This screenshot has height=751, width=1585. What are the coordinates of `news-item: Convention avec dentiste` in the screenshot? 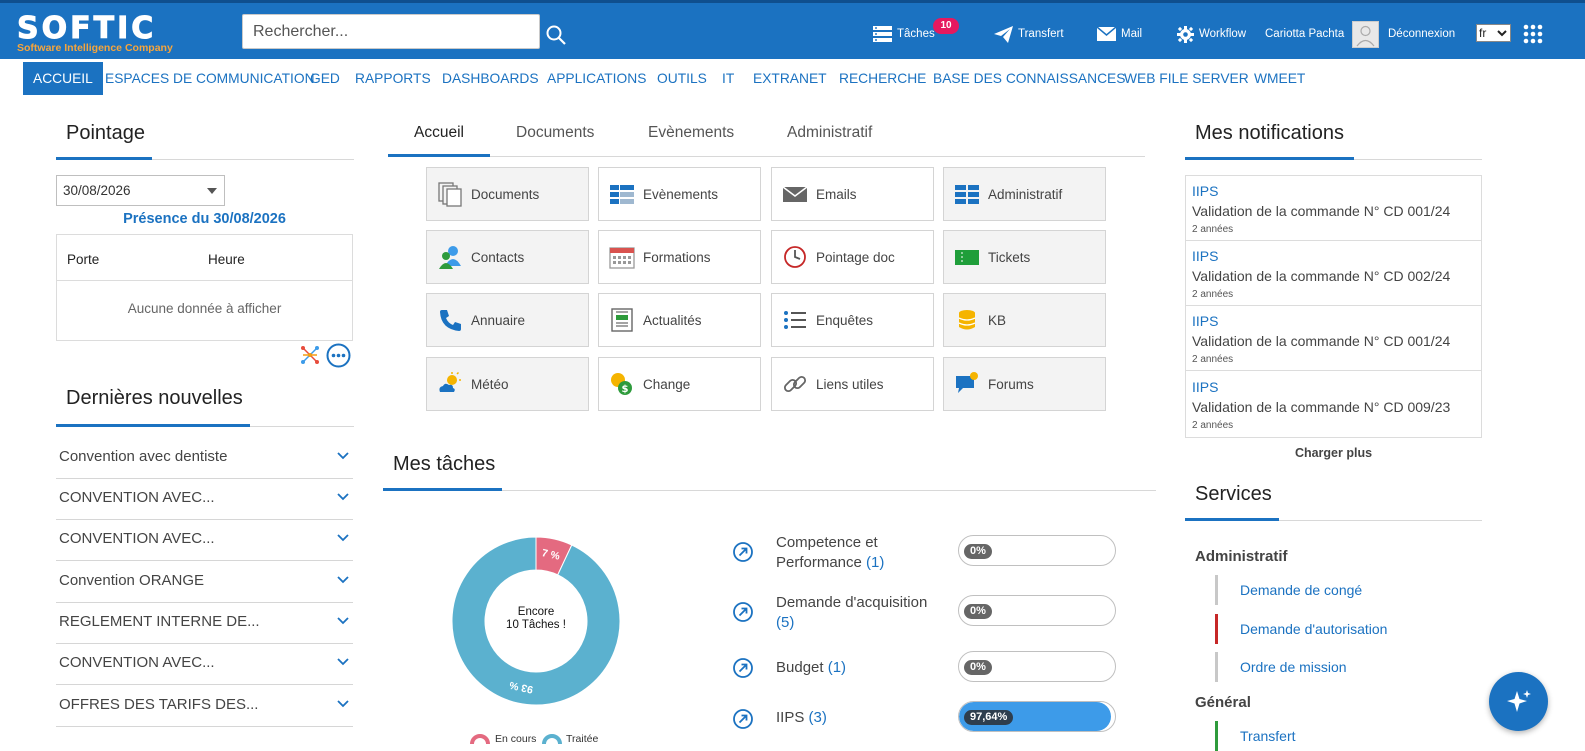 It's located at (204, 458).